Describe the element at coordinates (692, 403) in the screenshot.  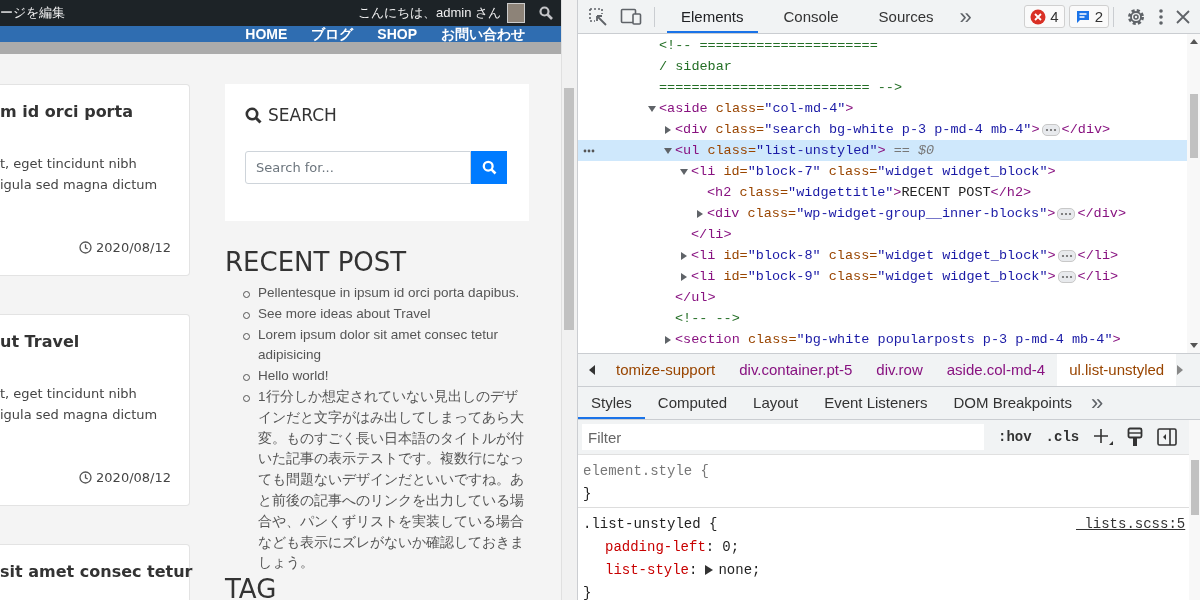
I see `pane-tab: Computed` at that location.